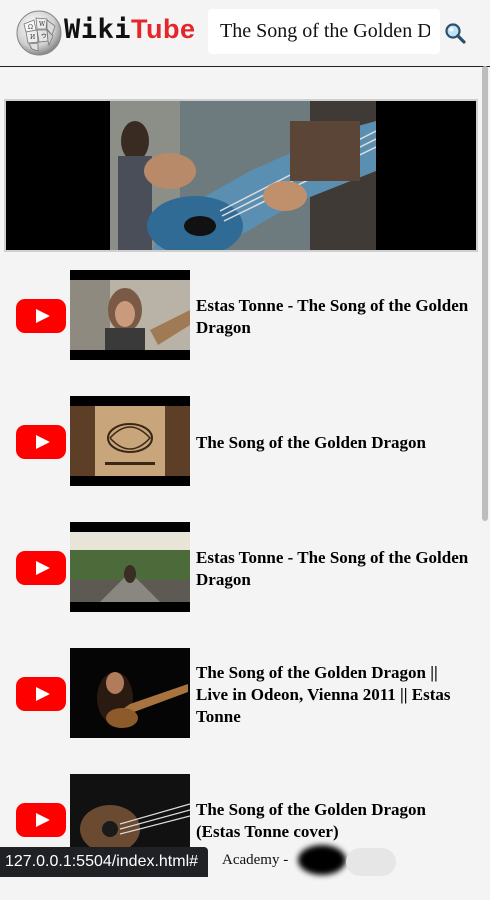  Describe the element at coordinates (324, 31) in the screenshot. I see `search-input` at that location.